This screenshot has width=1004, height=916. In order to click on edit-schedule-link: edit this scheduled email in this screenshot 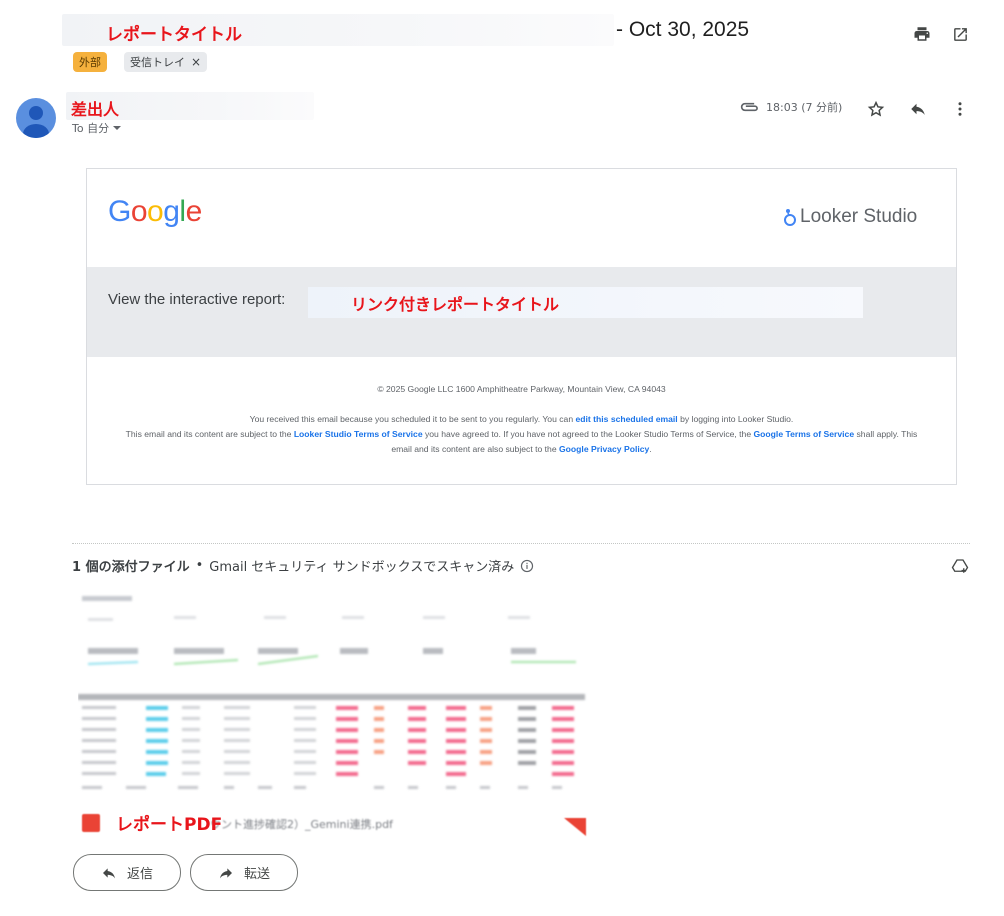, I will do `click(627, 419)`.